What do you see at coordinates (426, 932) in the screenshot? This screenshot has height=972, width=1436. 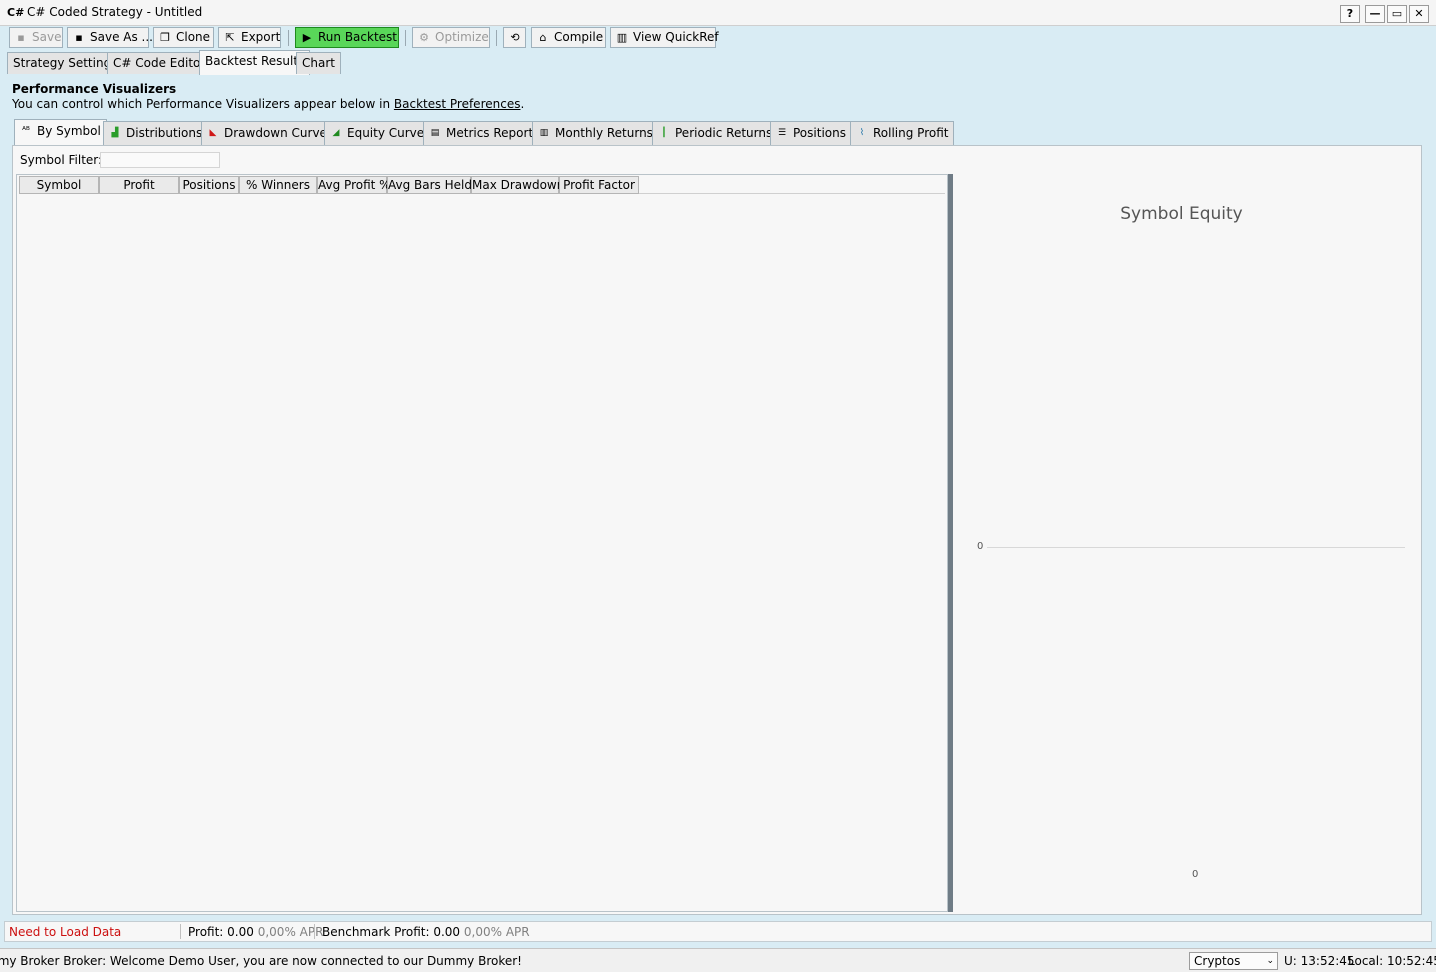 I see `benchmark-status: Benchmark Profit: 0.00 0,00% APR` at bounding box center [426, 932].